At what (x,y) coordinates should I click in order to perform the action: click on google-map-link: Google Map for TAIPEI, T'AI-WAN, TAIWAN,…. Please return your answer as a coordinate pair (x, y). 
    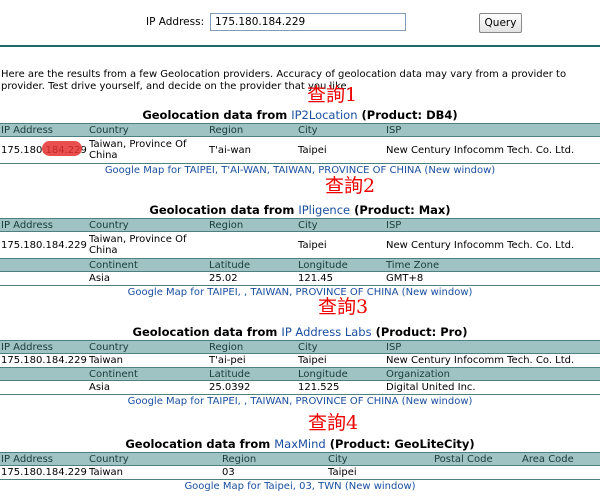
    Looking at the image, I should click on (300, 170).